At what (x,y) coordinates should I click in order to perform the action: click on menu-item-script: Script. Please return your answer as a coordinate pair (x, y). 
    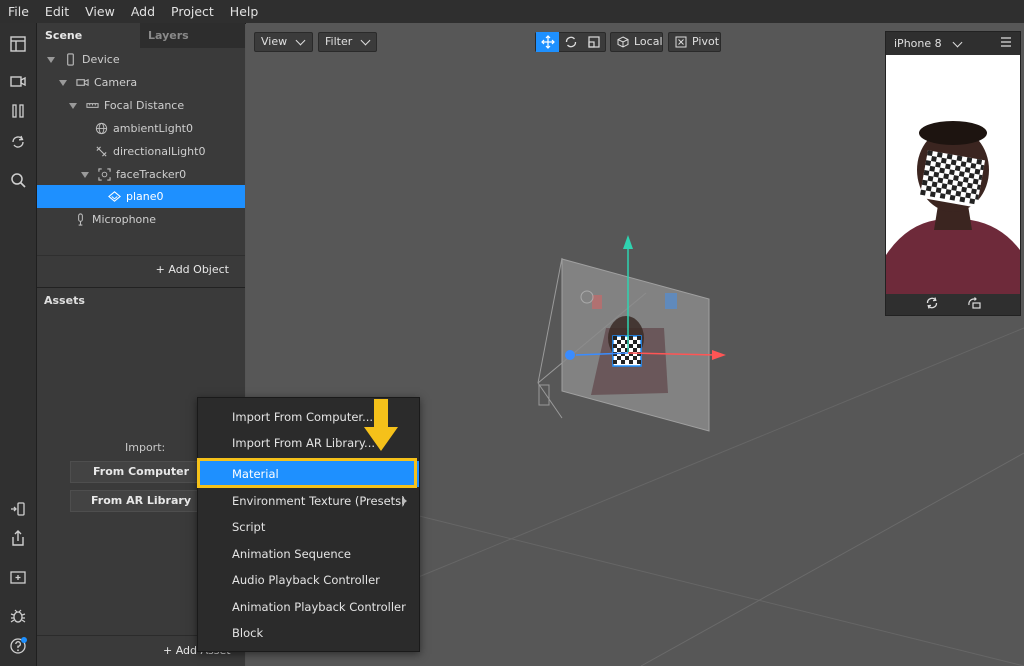
    Looking at the image, I should click on (308, 527).